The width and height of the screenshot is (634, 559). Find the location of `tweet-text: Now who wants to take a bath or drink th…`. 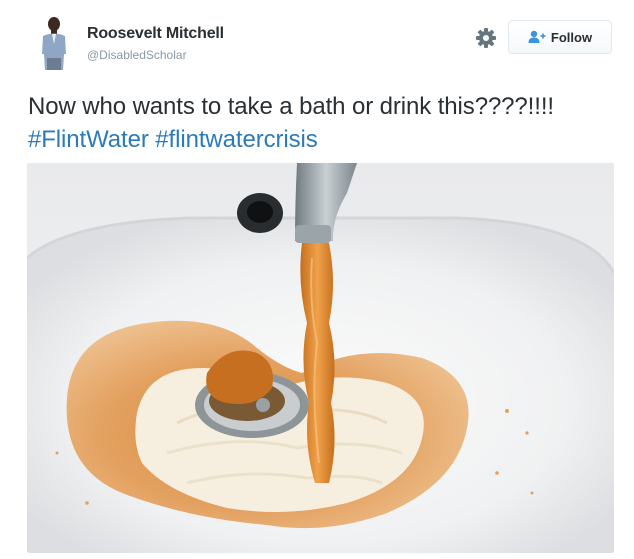

tweet-text: Now who wants to take a bath or drink th… is located at coordinates (323, 123).